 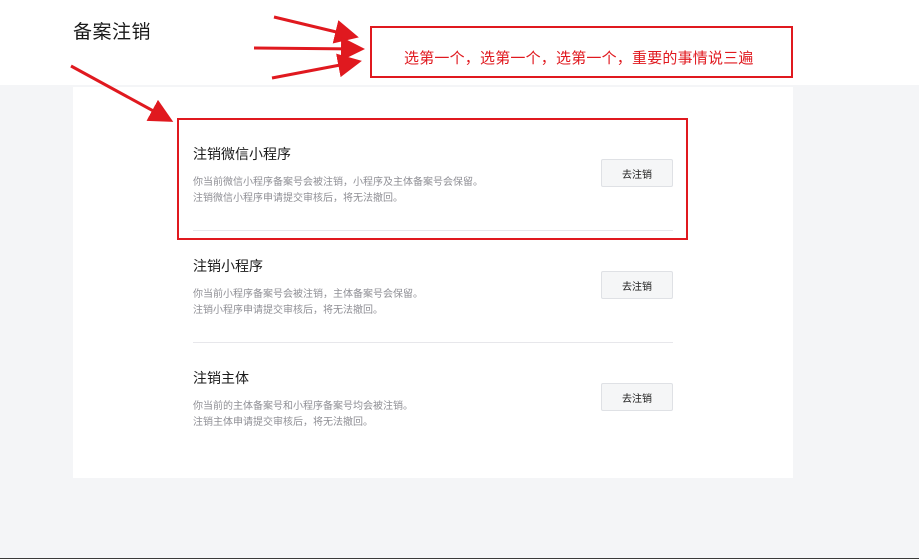 I want to click on option-description-line1: 你当前的主体备案号和小程序备案号均会被注销。, so click(x=303, y=406).